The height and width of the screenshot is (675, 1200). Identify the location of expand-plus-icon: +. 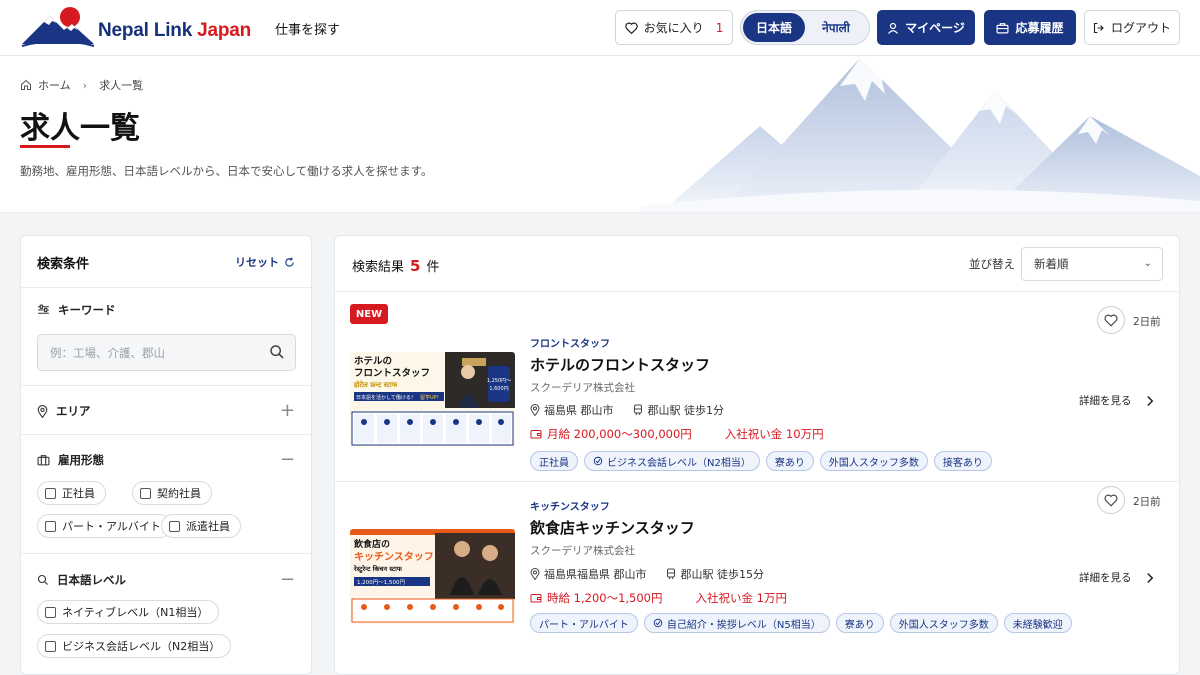
(287, 411).